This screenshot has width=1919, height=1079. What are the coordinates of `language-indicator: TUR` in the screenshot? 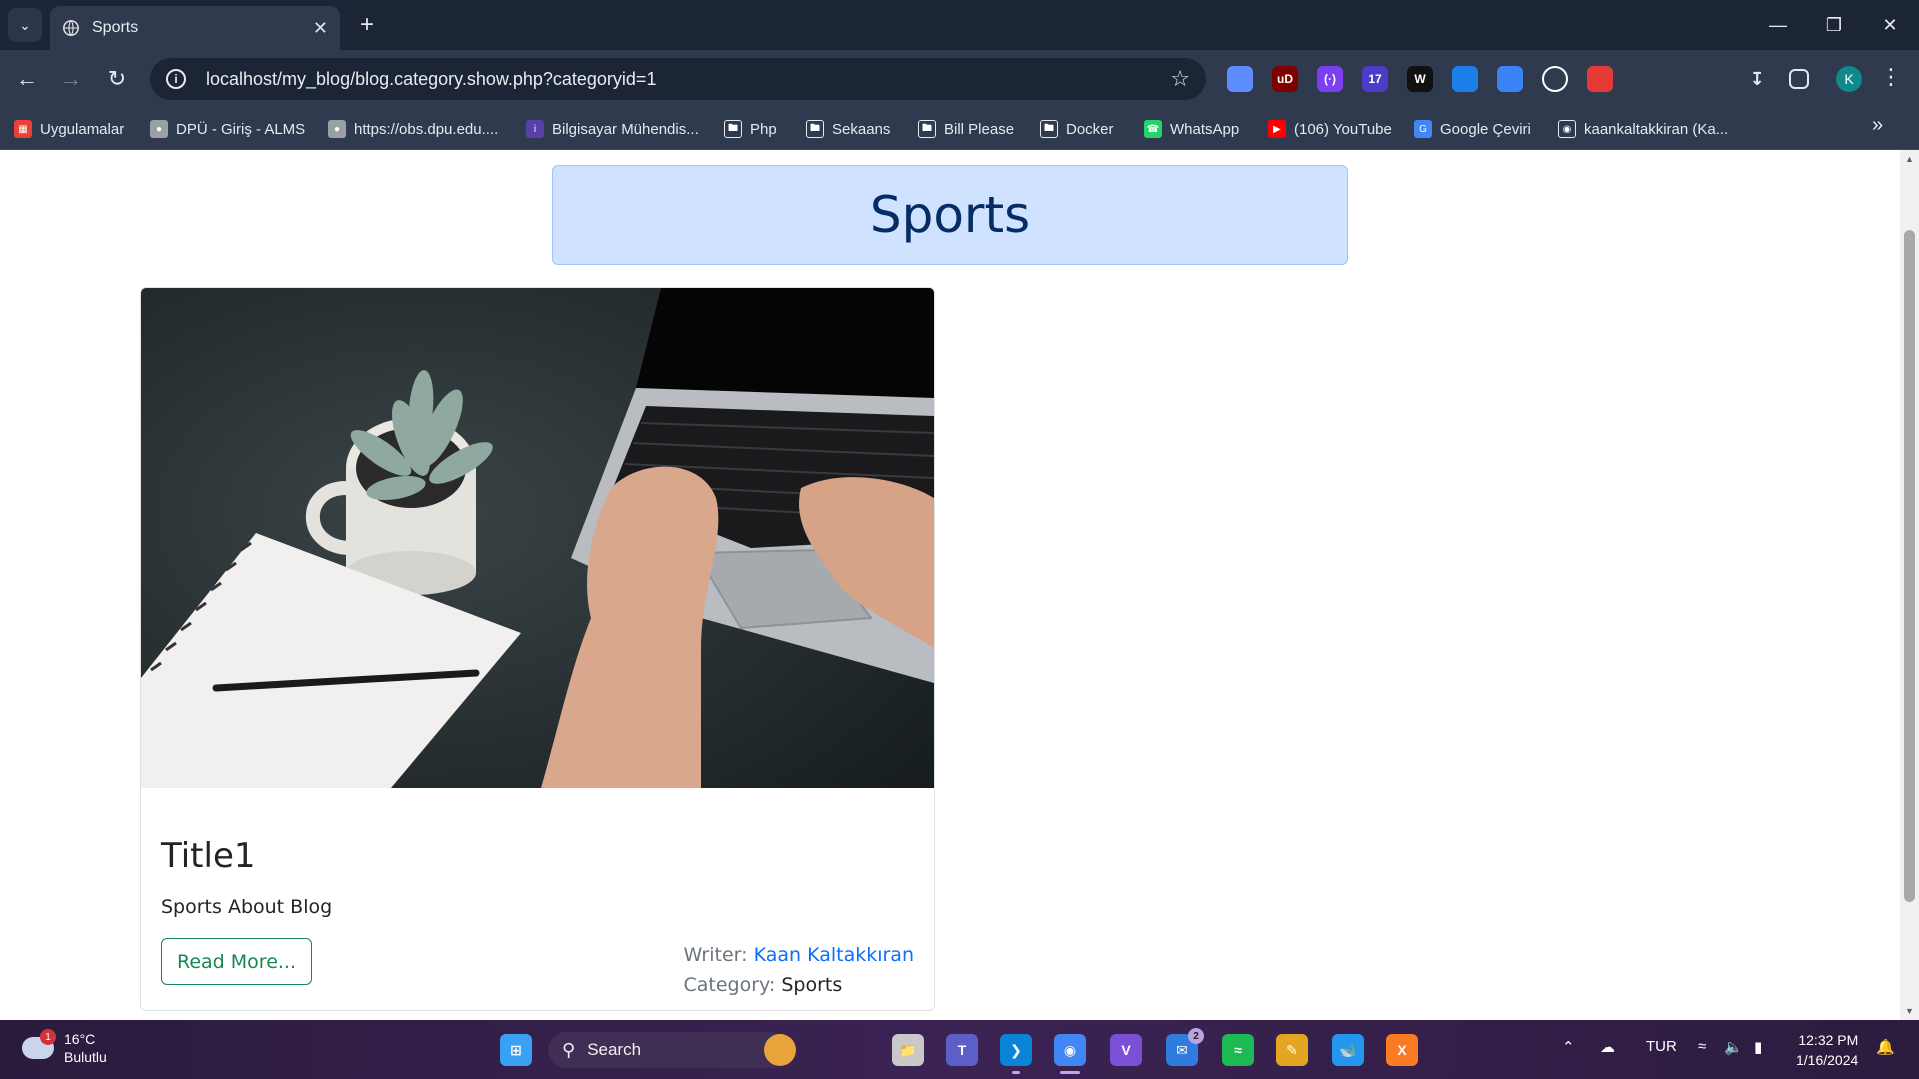 It's located at (1661, 1046).